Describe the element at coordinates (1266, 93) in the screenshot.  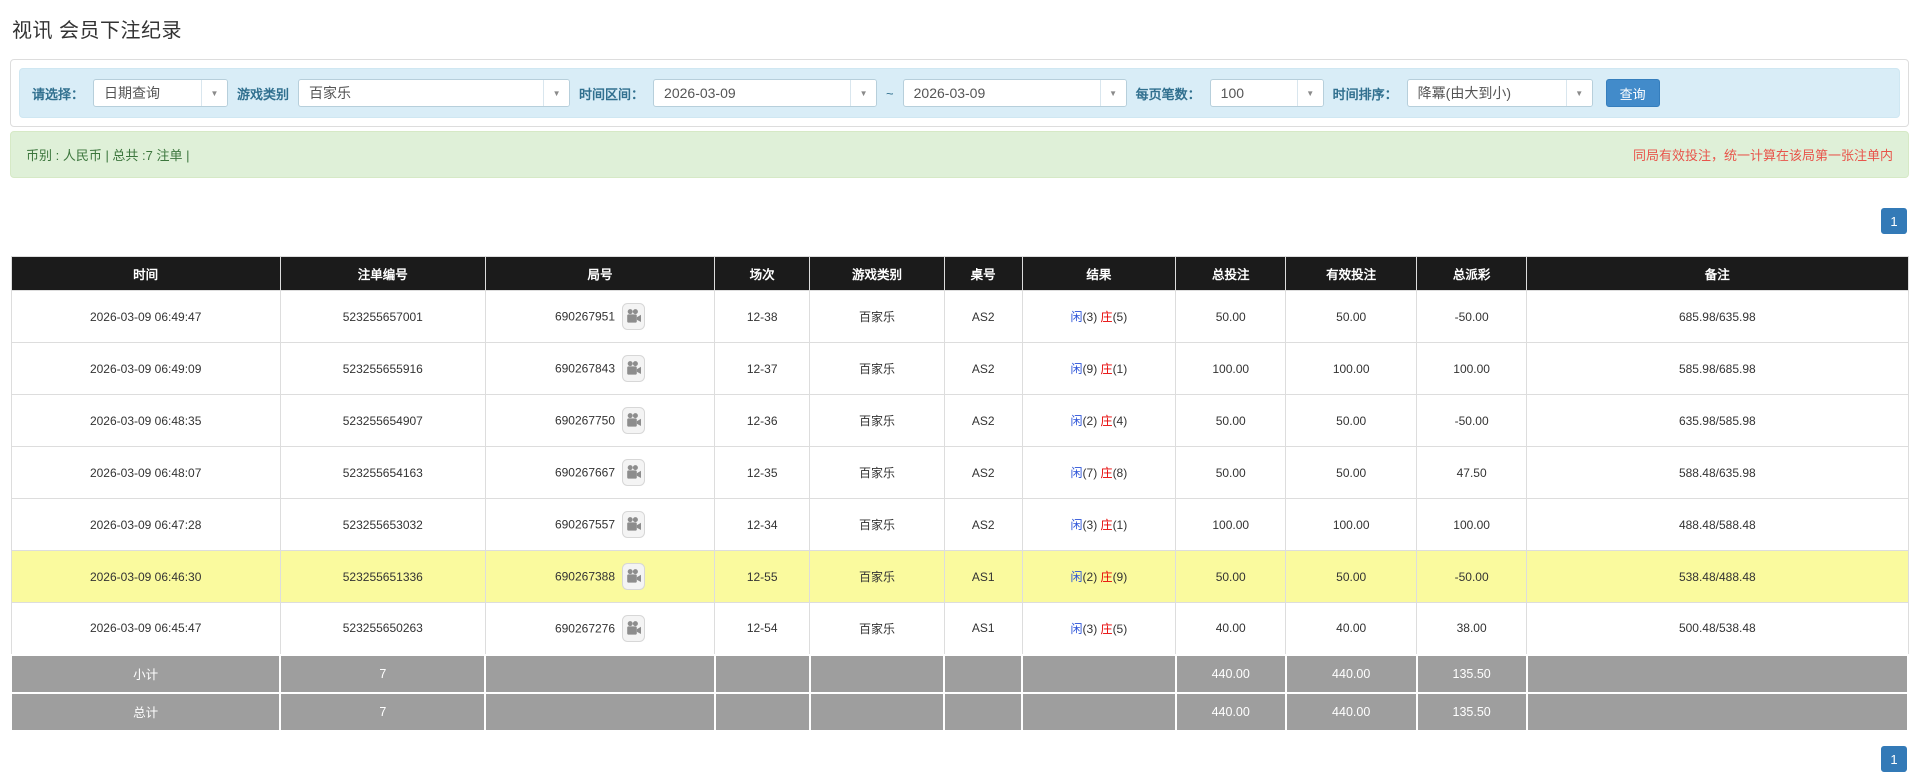
I see `page-size-select: 100 ▼` at that location.